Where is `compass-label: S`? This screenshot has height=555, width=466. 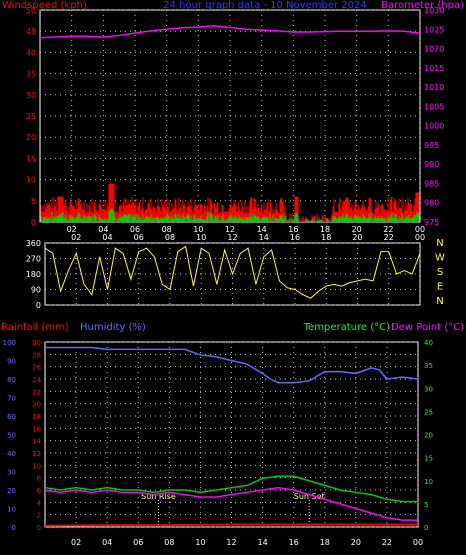
compass-label: S is located at coordinates (440, 272).